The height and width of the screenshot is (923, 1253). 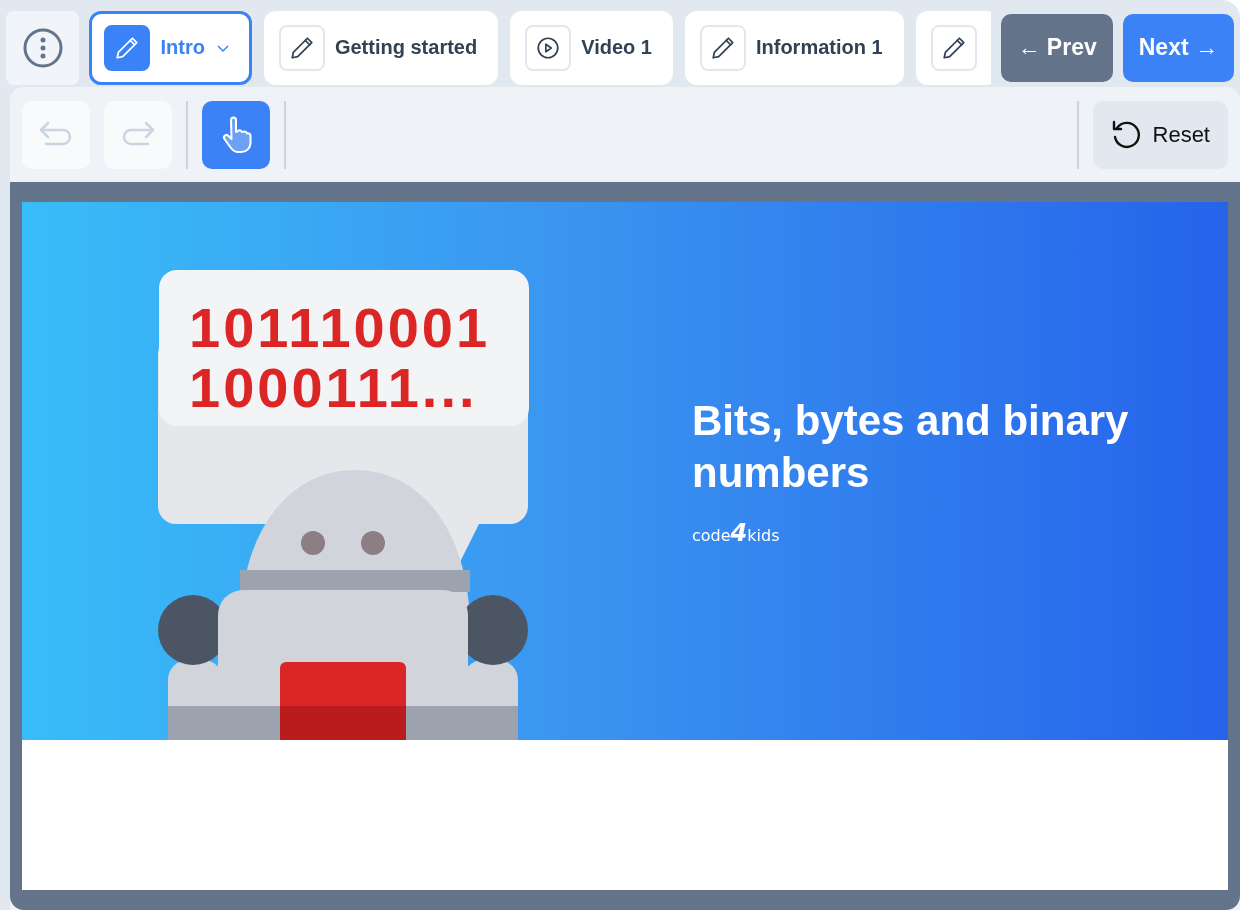 I want to click on more-icon, so click(x=42, y=47).